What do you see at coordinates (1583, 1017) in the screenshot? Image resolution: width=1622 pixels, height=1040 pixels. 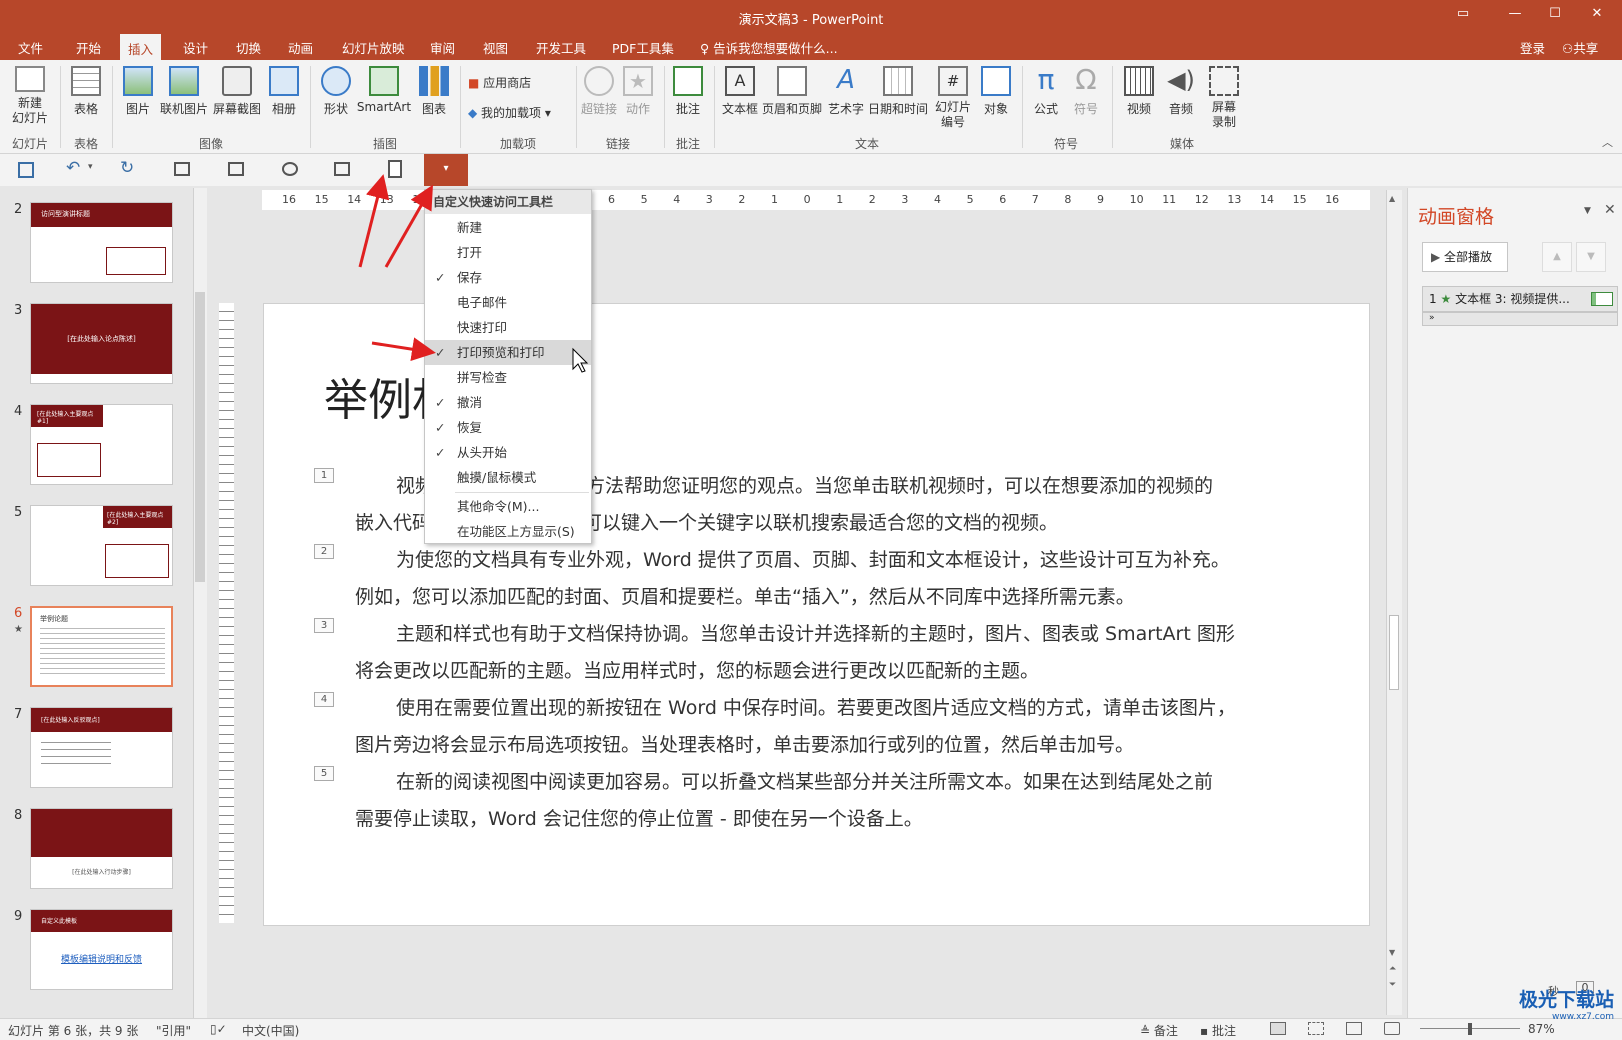 I see `watermark-url: www.xz7.com` at bounding box center [1583, 1017].